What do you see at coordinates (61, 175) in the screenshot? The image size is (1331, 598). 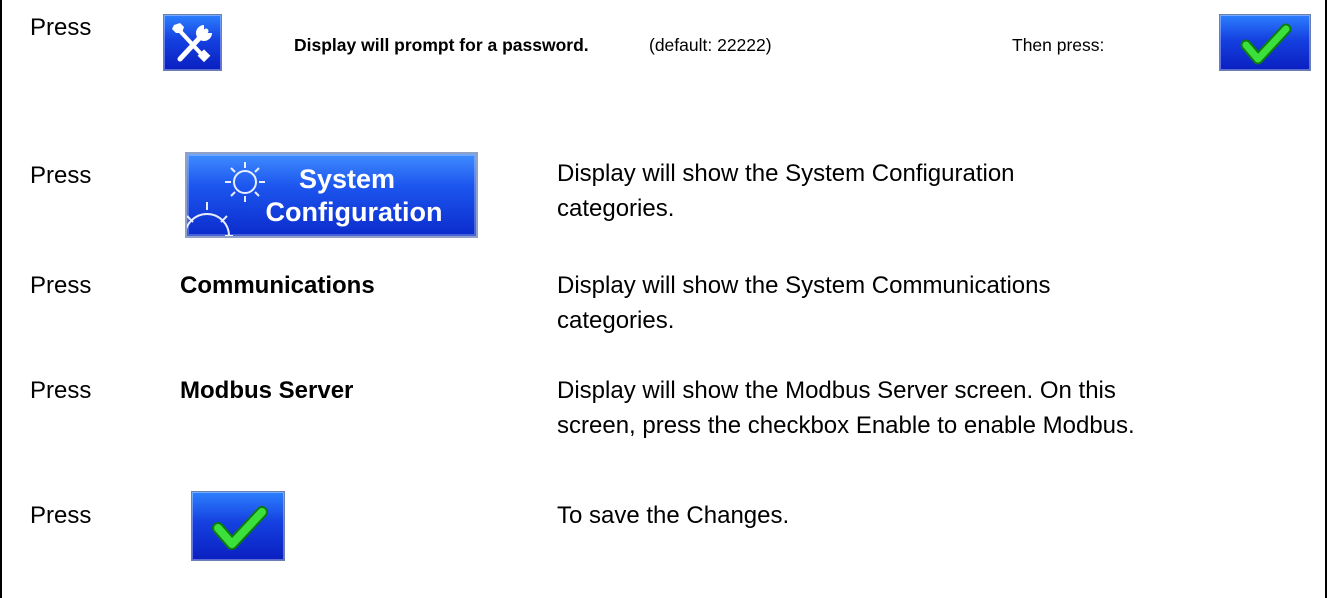 I see `press-label-2: Press` at bounding box center [61, 175].